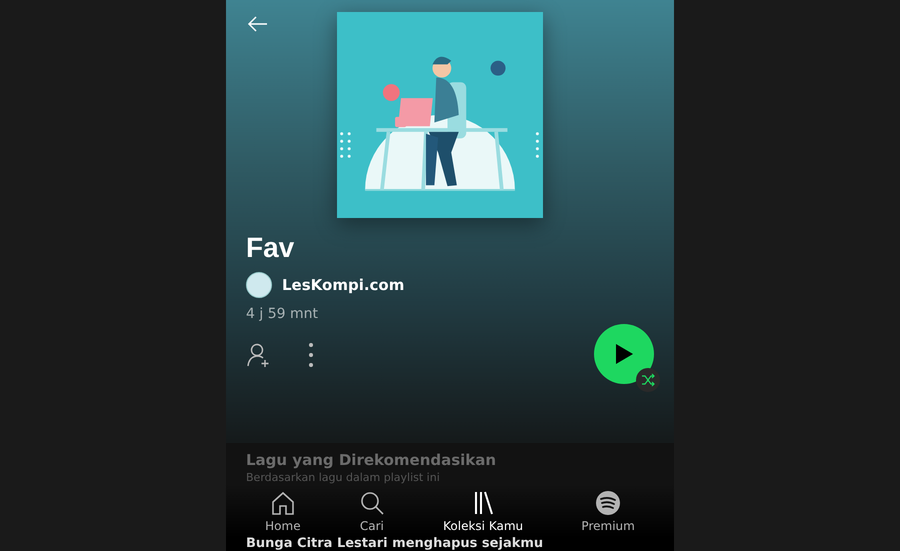 This screenshot has height=551, width=900. What do you see at coordinates (608, 503) in the screenshot?
I see `logo-icon` at bounding box center [608, 503].